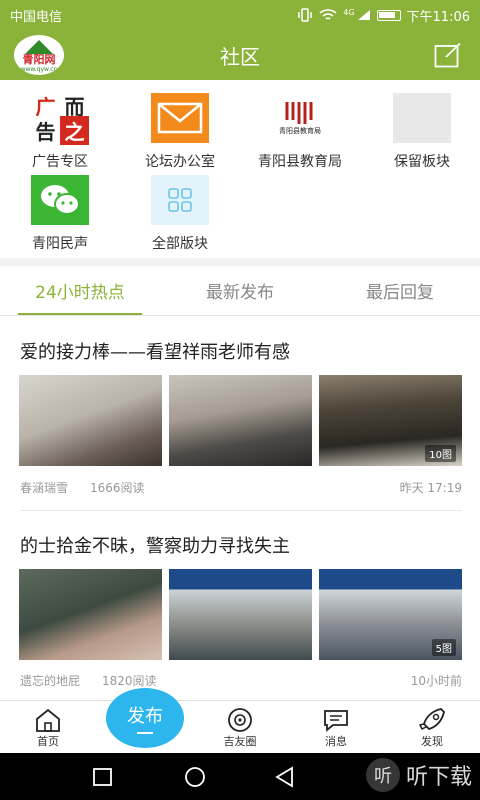 This screenshot has height=800, width=480. I want to click on carrier-label: 中国电信, so click(36, 17).